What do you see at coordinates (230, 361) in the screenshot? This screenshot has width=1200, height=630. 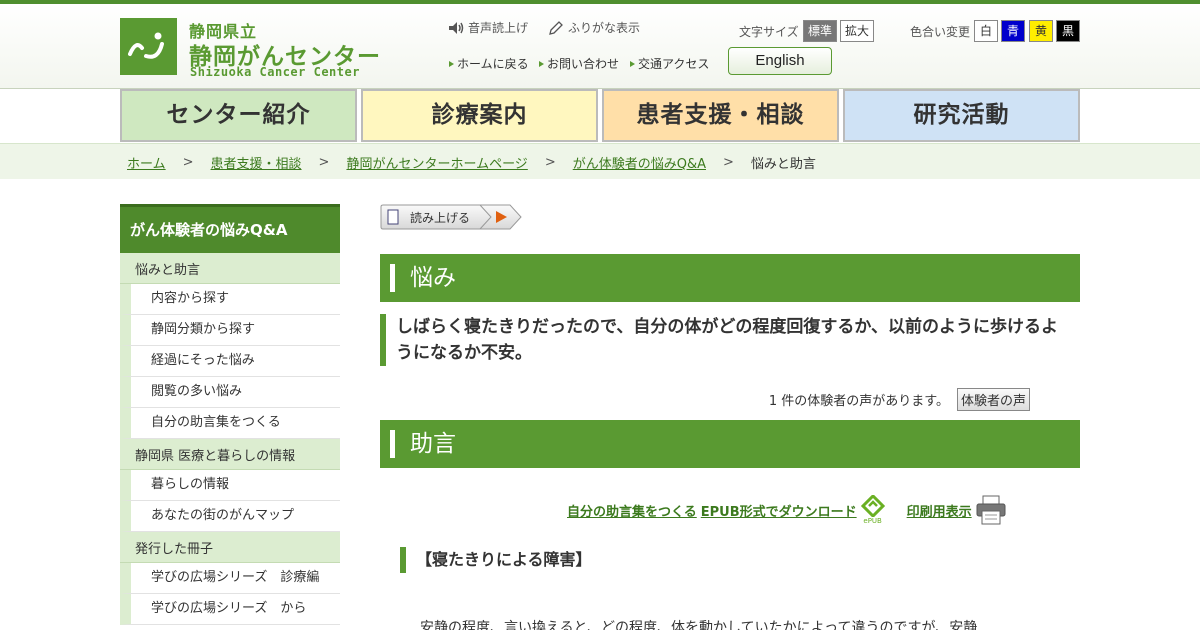 I see `sidebar-item-by-progress: 経過にそった悩み` at bounding box center [230, 361].